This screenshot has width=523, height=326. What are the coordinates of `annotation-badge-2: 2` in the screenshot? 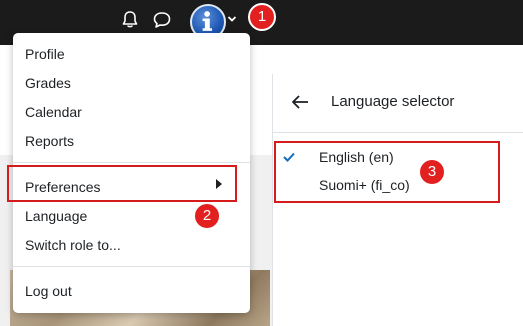 It's located at (207, 216).